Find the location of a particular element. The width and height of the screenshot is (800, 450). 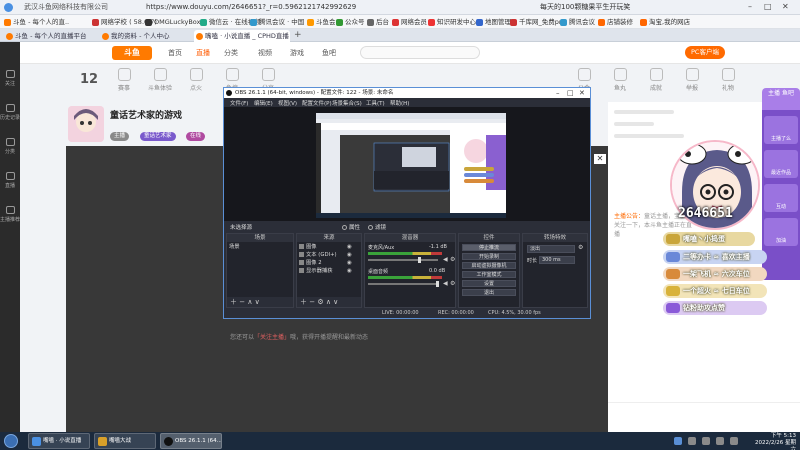

follow-link: 「关注主播」 is located at coordinates (272, 337).